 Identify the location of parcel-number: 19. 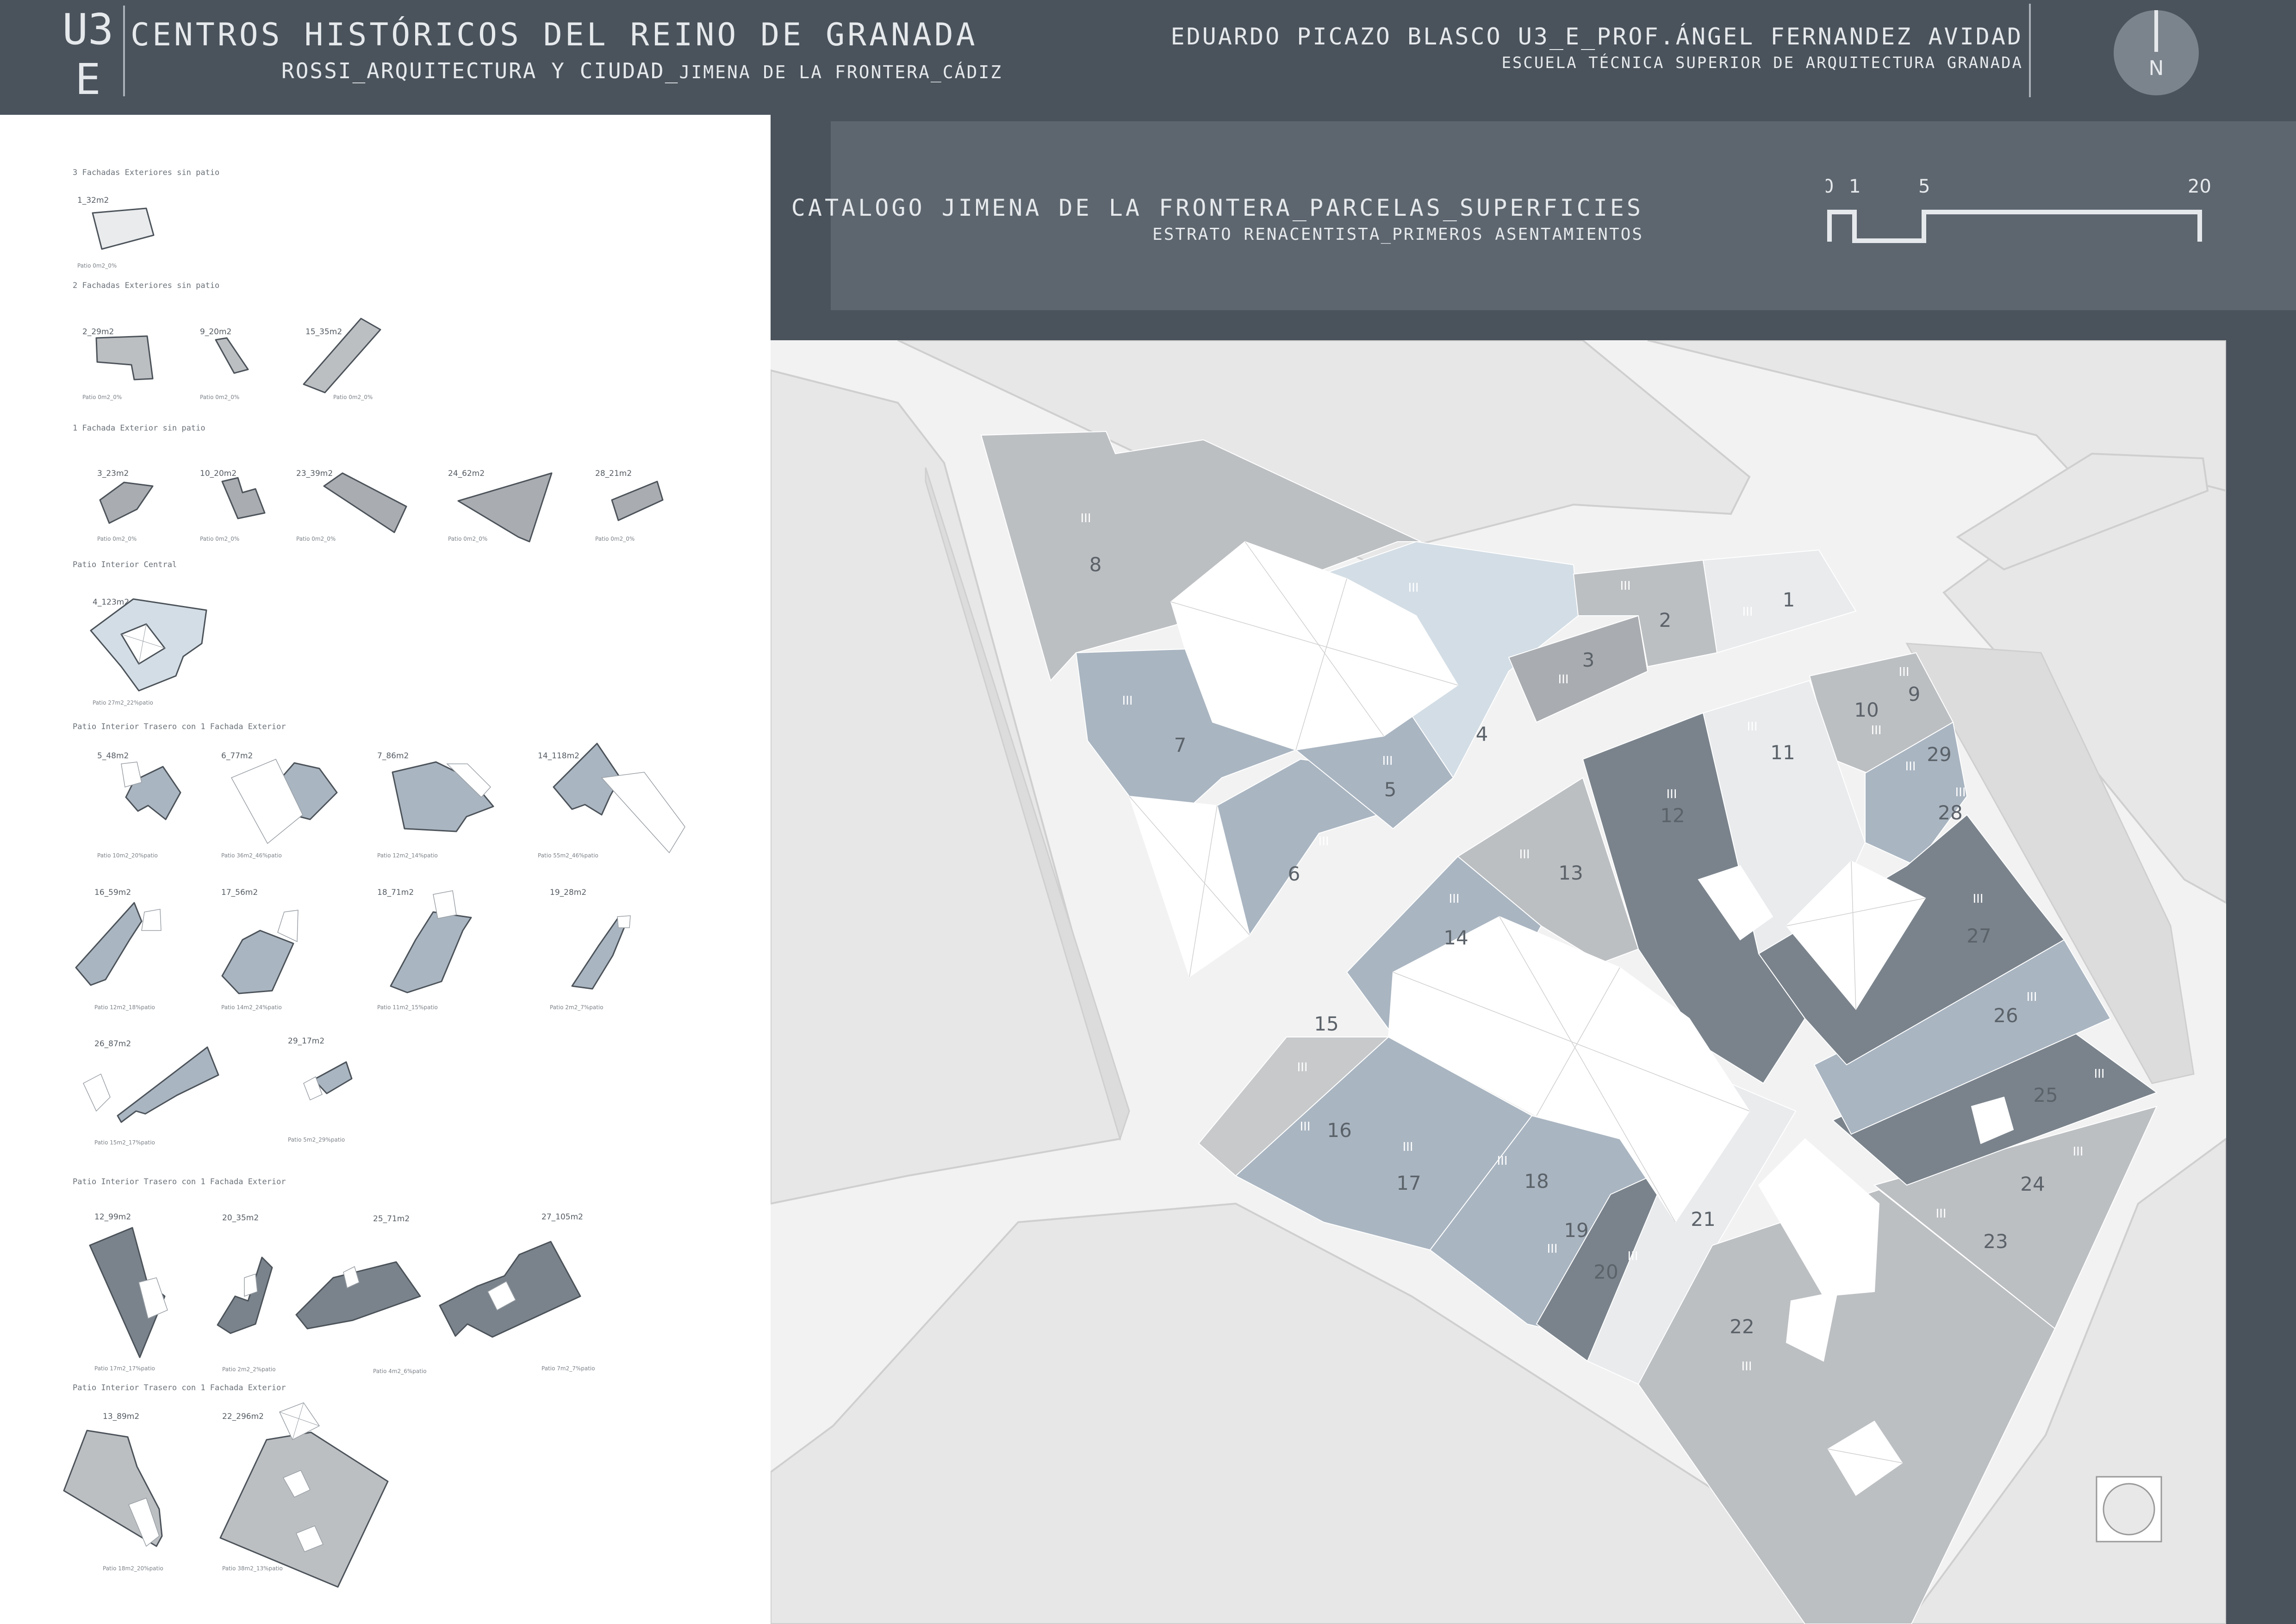
(1576, 1230).